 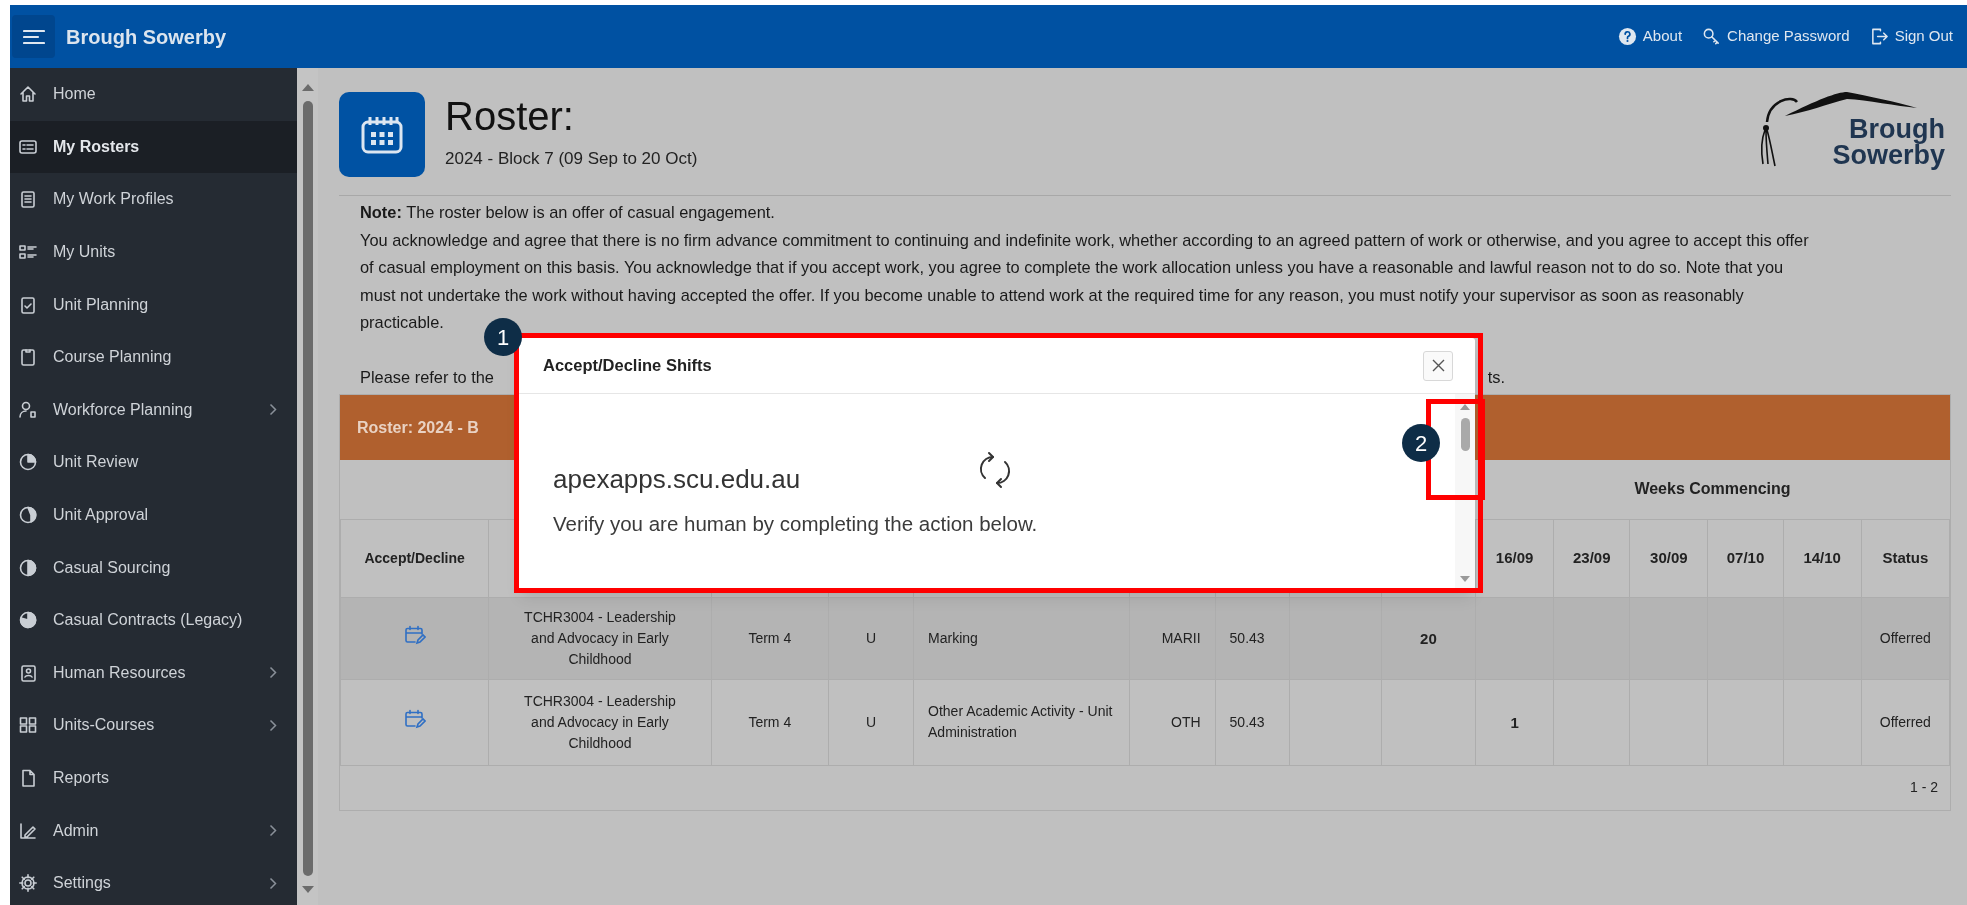 I want to click on table-cell: Other Academic Activity - Unit Administration, so click(x=1020, y=721).